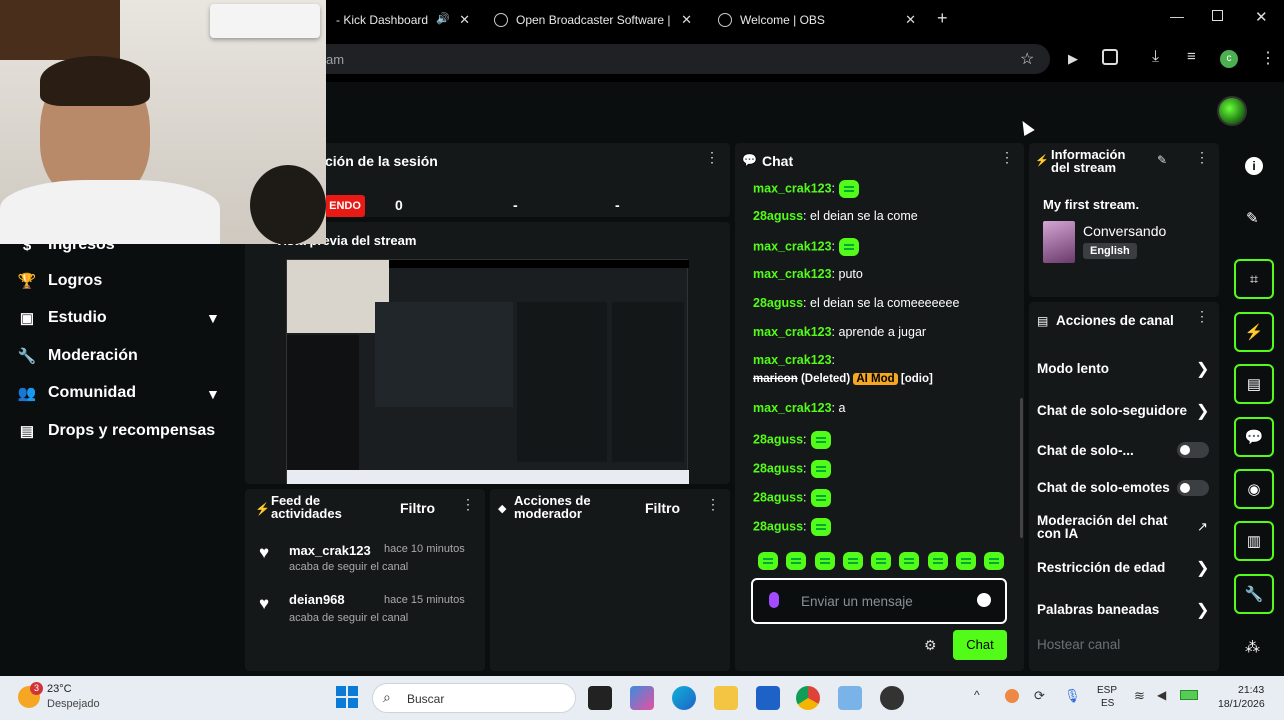  Describe the element at coordinates (818, 20) in the screenshot. I see `tab-welcome-obs: Welcome | OBS ✕` at that location.